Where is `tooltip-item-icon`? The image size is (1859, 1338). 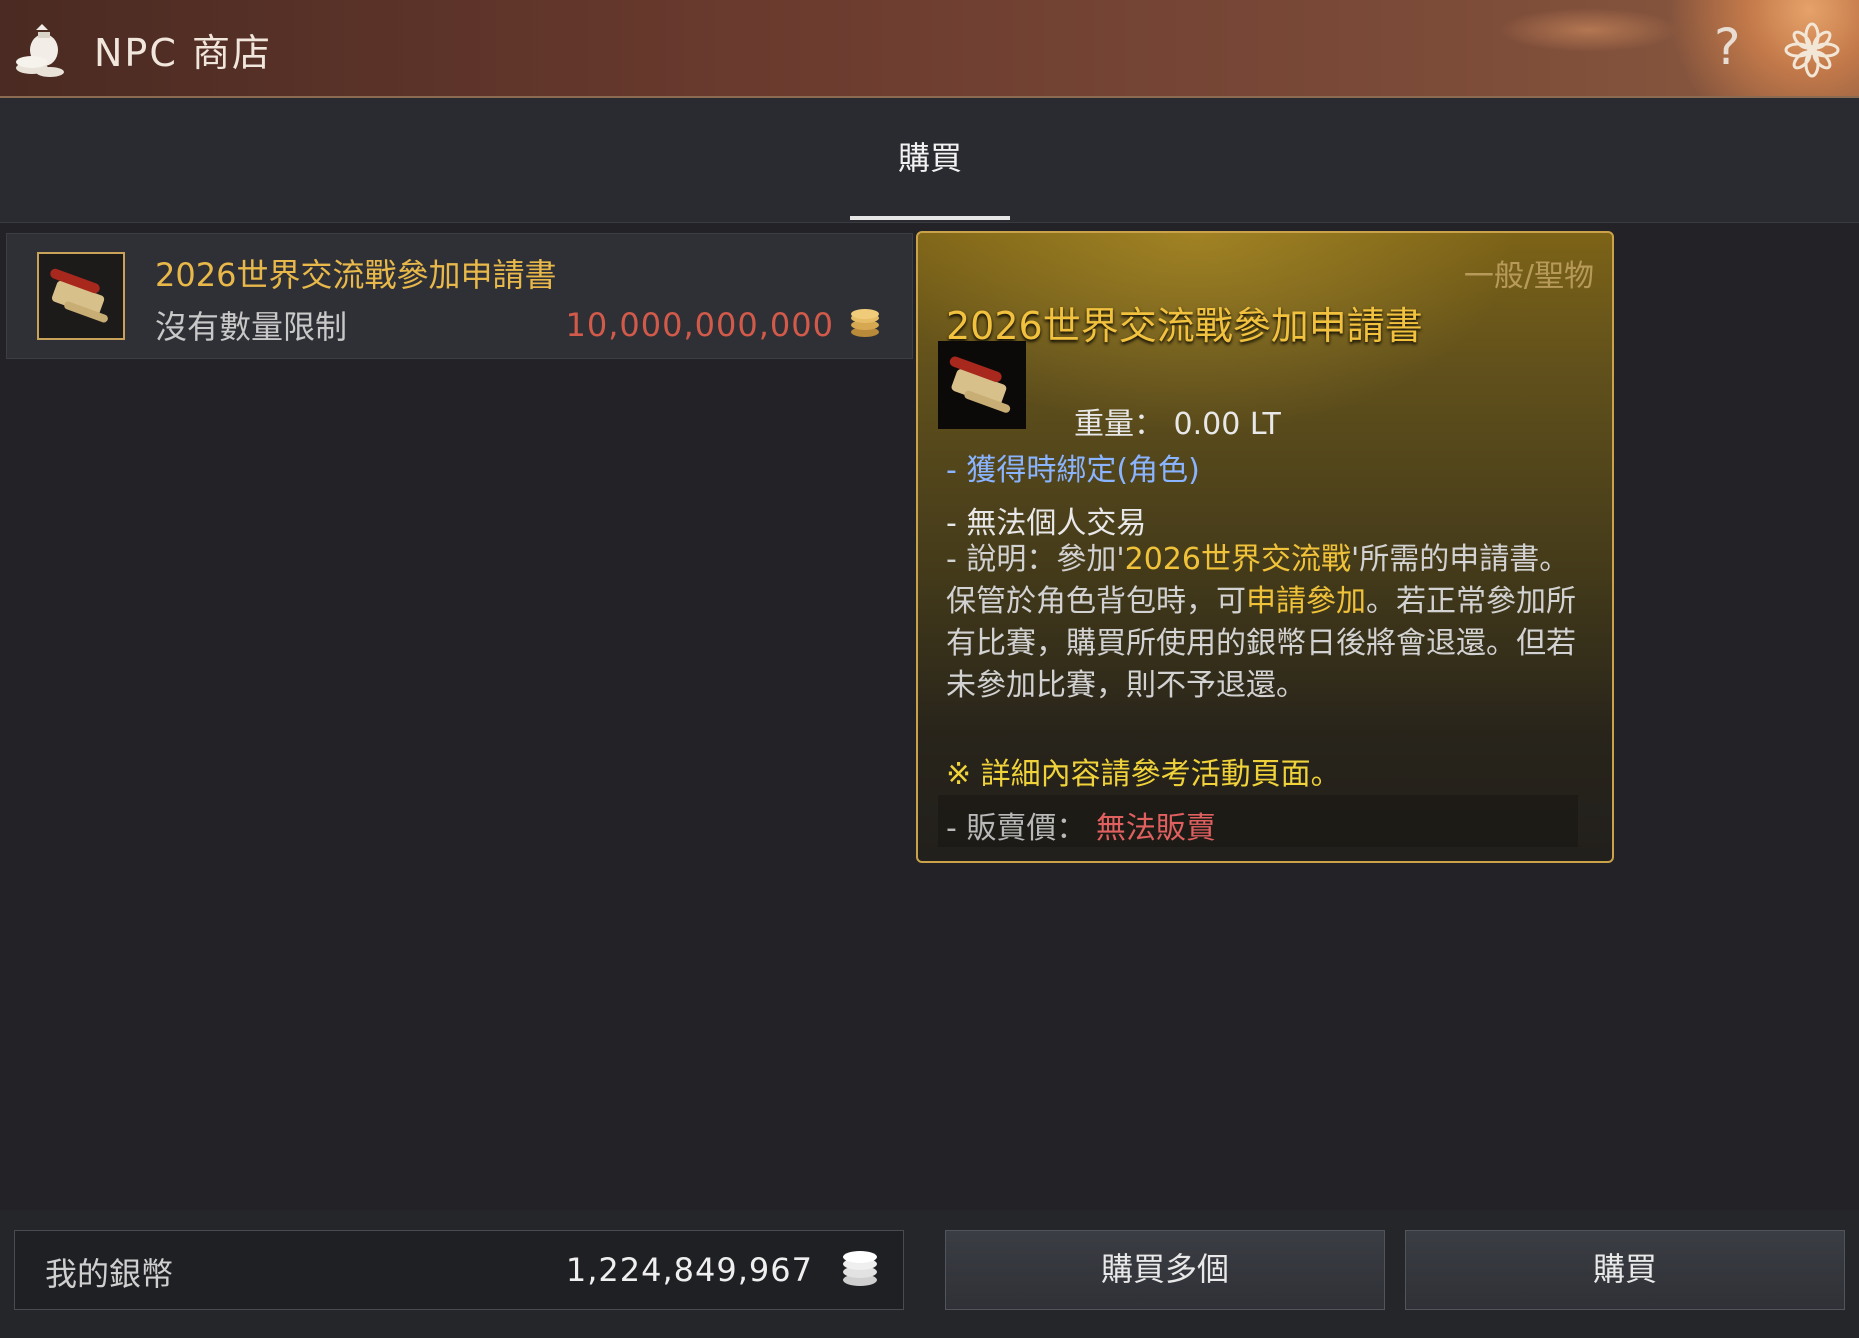
tooltip-item-icon is located at coordinates (982, 385).